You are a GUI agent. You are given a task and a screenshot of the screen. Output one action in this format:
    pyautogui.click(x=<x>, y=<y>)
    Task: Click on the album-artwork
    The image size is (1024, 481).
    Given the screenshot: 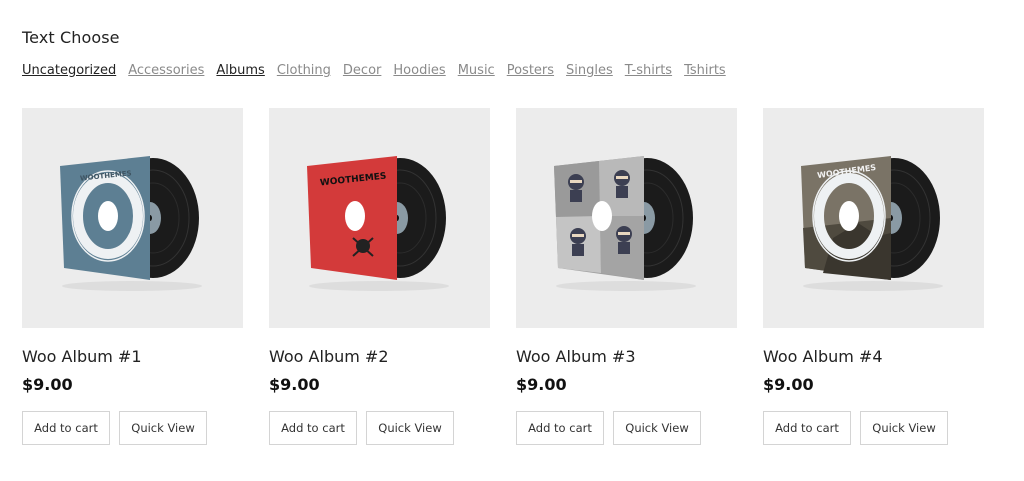 What is the action you would take?
    pyautogui.click(x=625, y=223)
    